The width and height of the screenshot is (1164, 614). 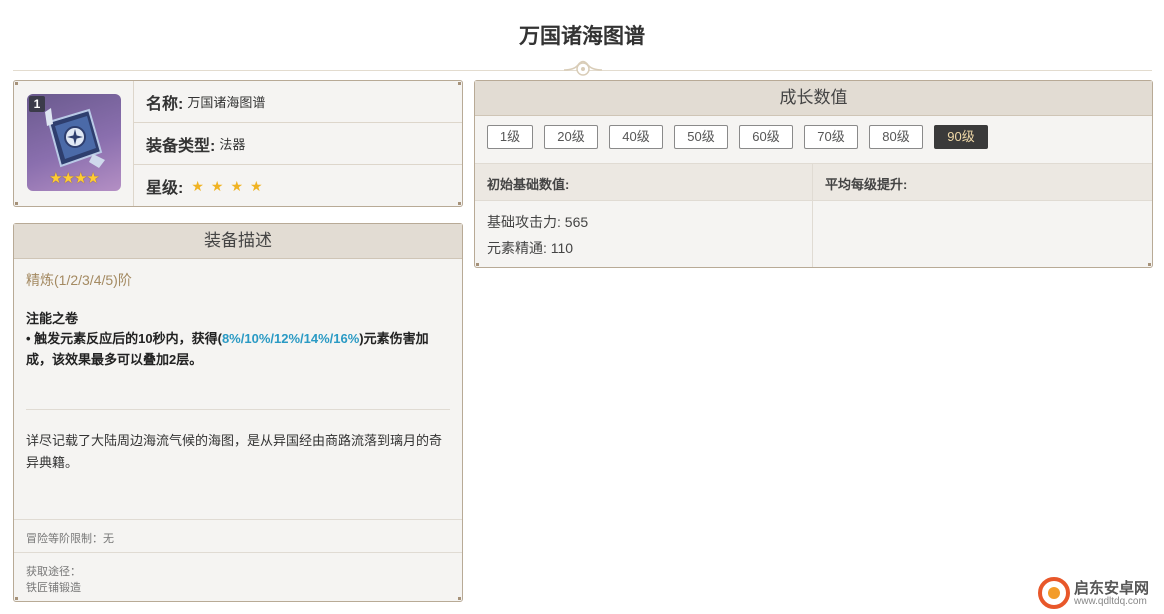 What do you see at coordinates (230, 185) in the screenshot?
I see `rarity-stars: ★★★★` at bounding box center [230, 185].